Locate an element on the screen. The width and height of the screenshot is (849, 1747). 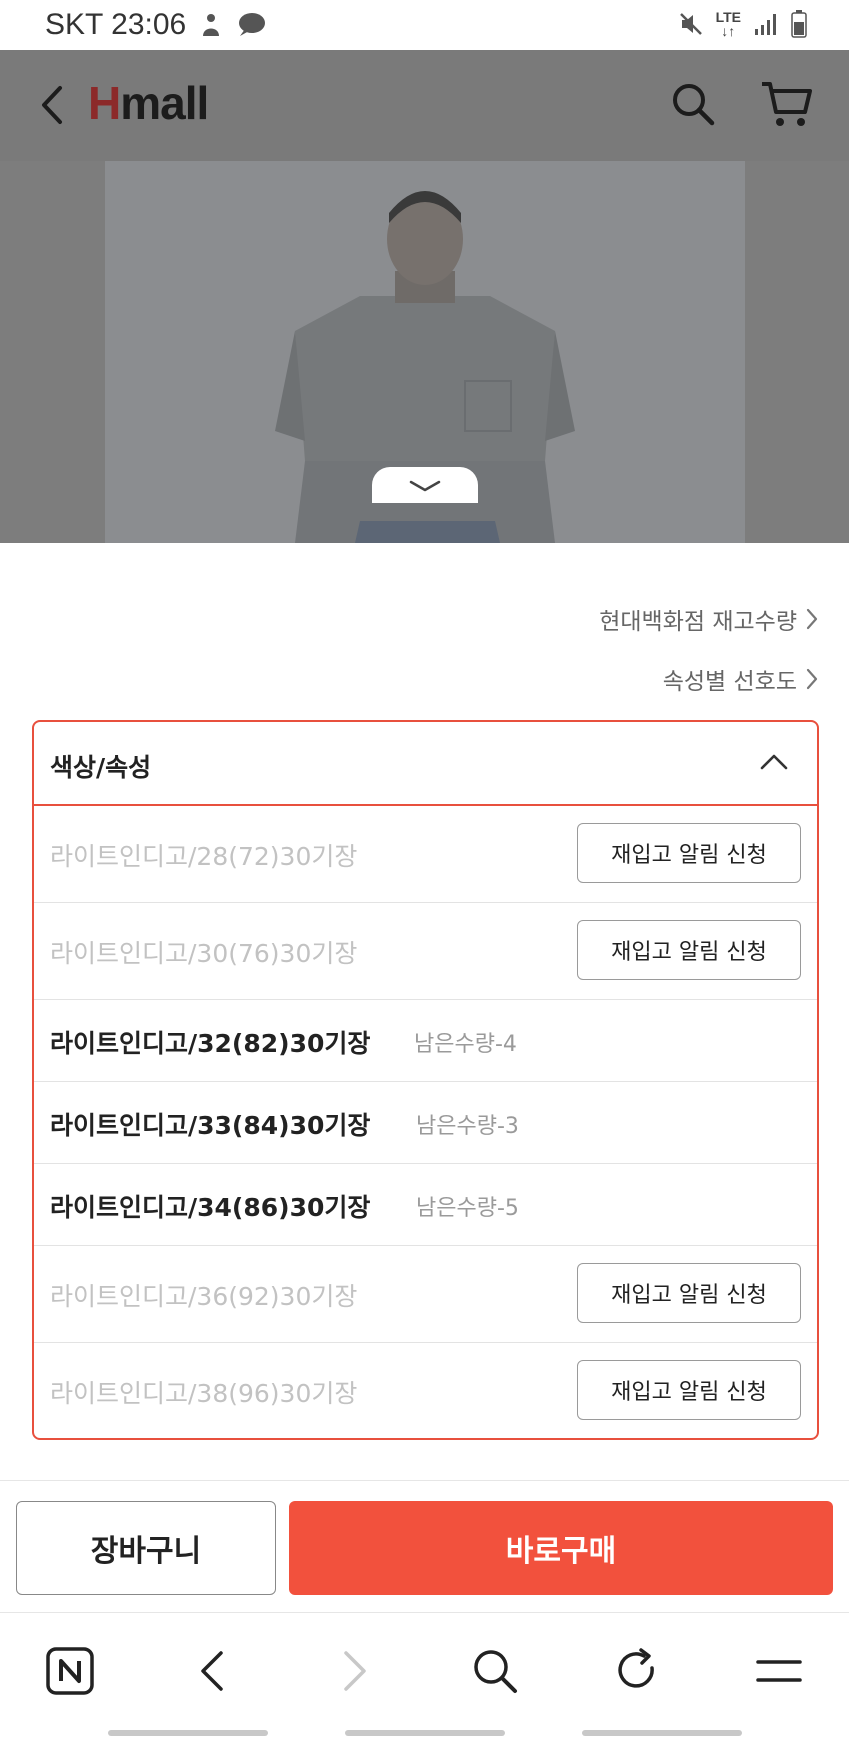
status-left: SKT 23:06 is located at coordinates (155, 25).